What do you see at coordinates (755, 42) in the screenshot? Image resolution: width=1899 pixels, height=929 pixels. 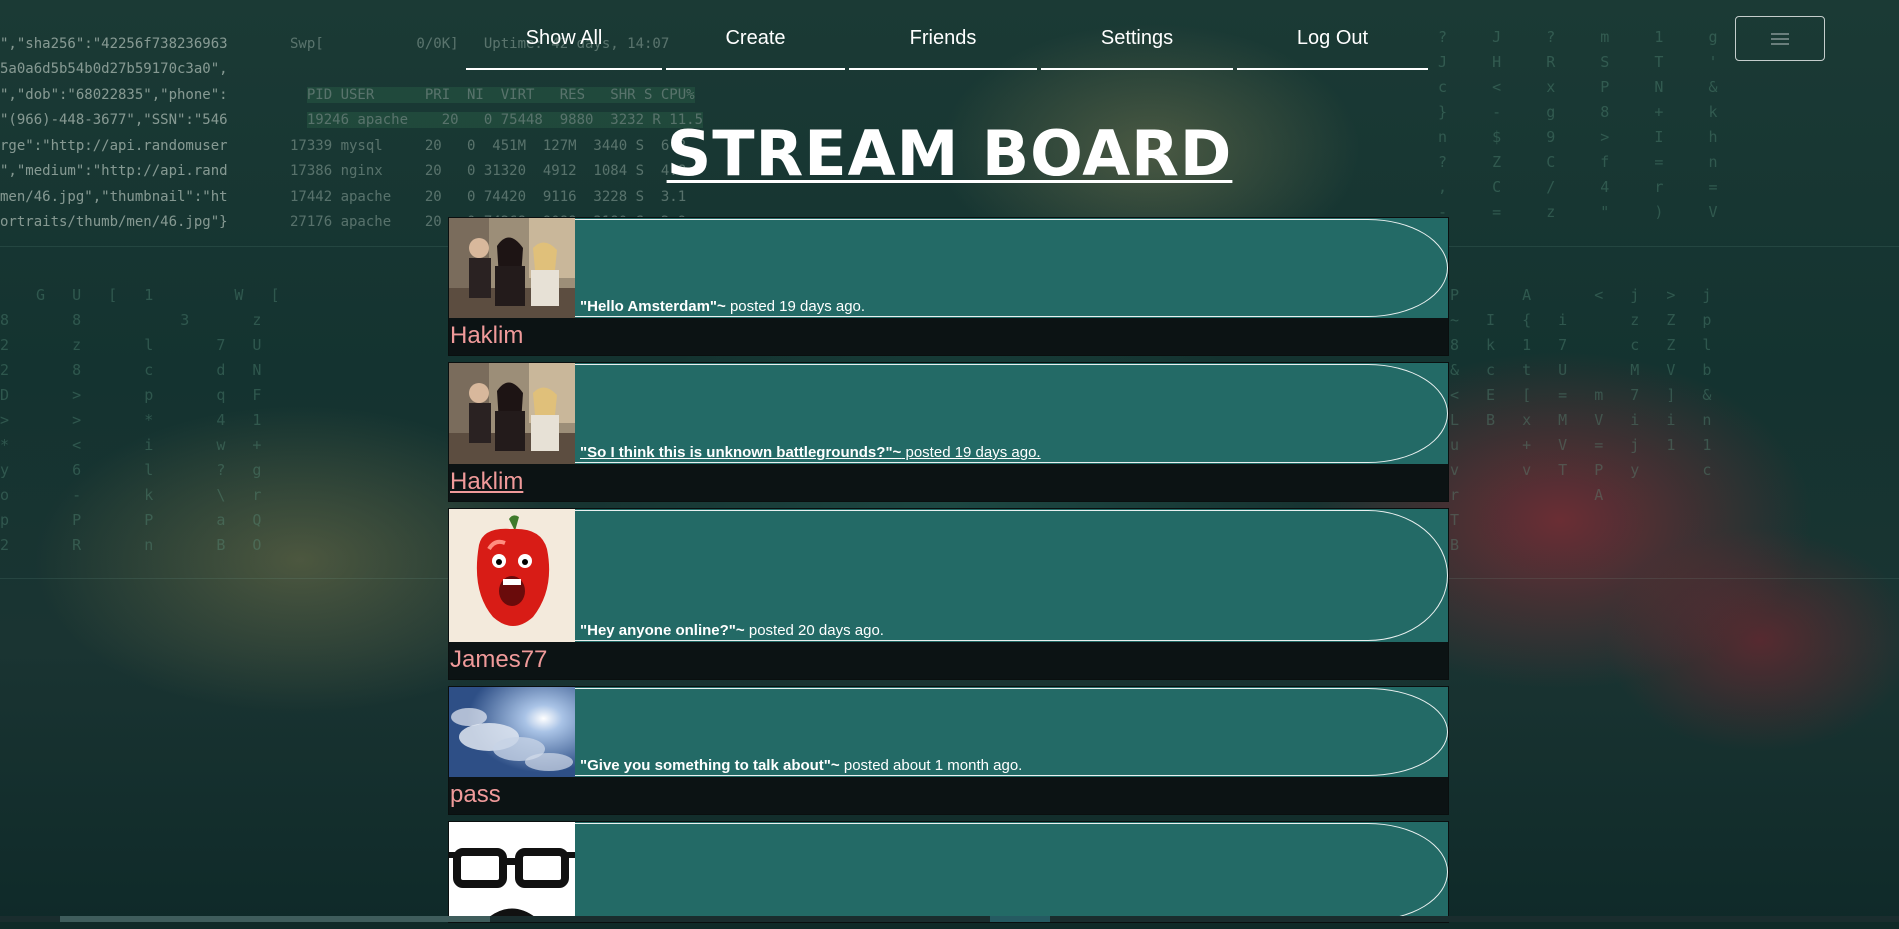 I see `nav-create: Create` at bounding box center [755, 42].